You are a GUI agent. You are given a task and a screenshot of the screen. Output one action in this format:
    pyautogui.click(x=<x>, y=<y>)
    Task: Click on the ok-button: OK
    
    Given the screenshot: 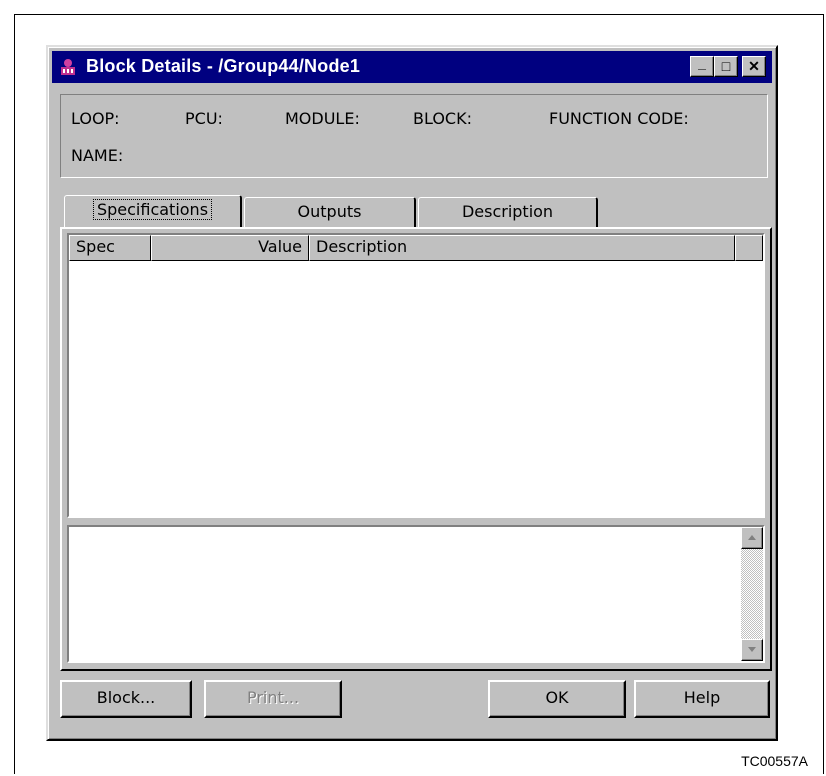 What is the action you would take?
    pyautogui.click(x=557, y=699)
    